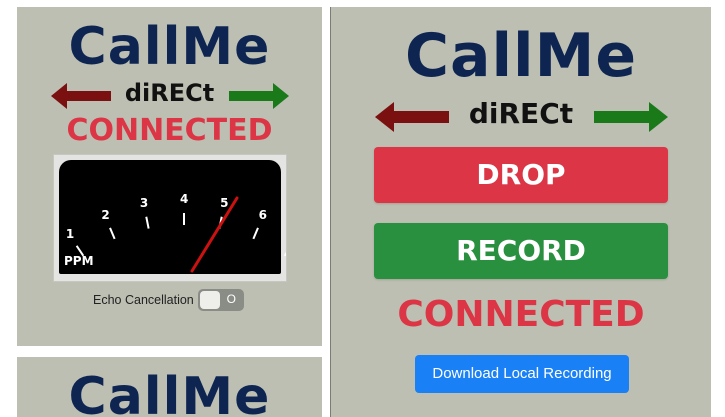 The height and width of the screenshot is (417, 725). What do you see at coordinates (521, 117) in the screenshot?
I see `brand-tagline-row-large: diRECt` at bounding box center [521, 117].